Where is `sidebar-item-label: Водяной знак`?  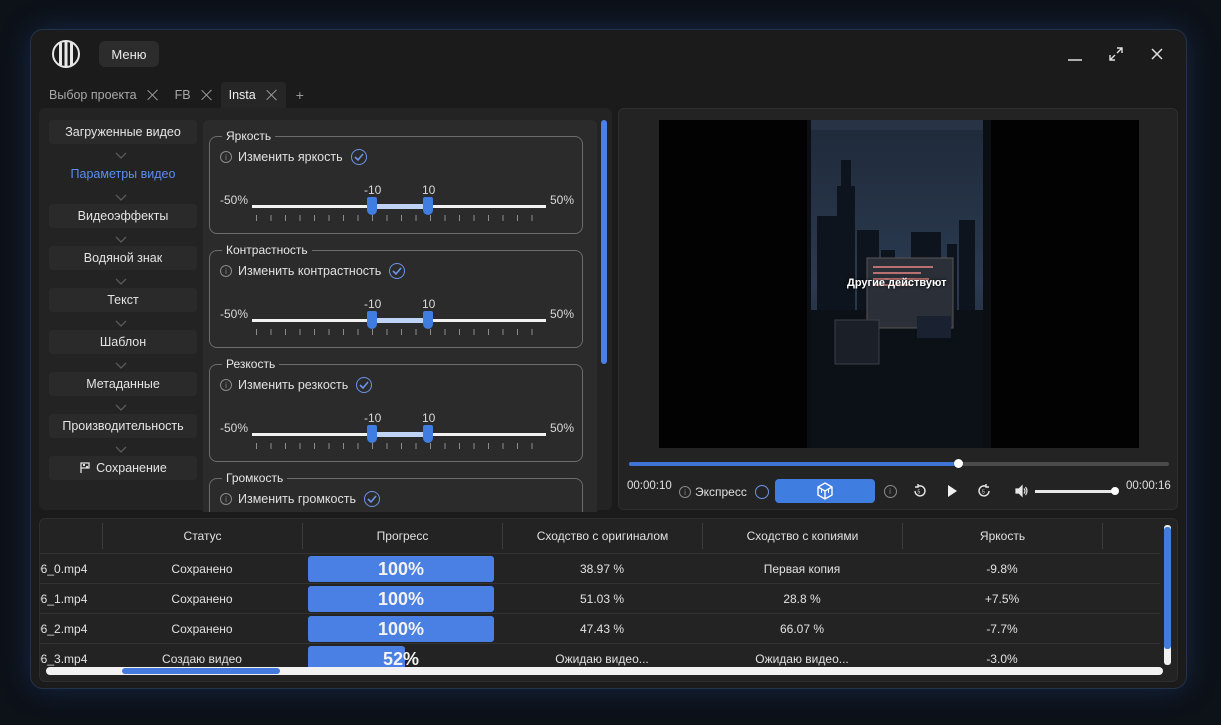 sidebar-item-label: Водяной знак is located at coordinates (123, 258).